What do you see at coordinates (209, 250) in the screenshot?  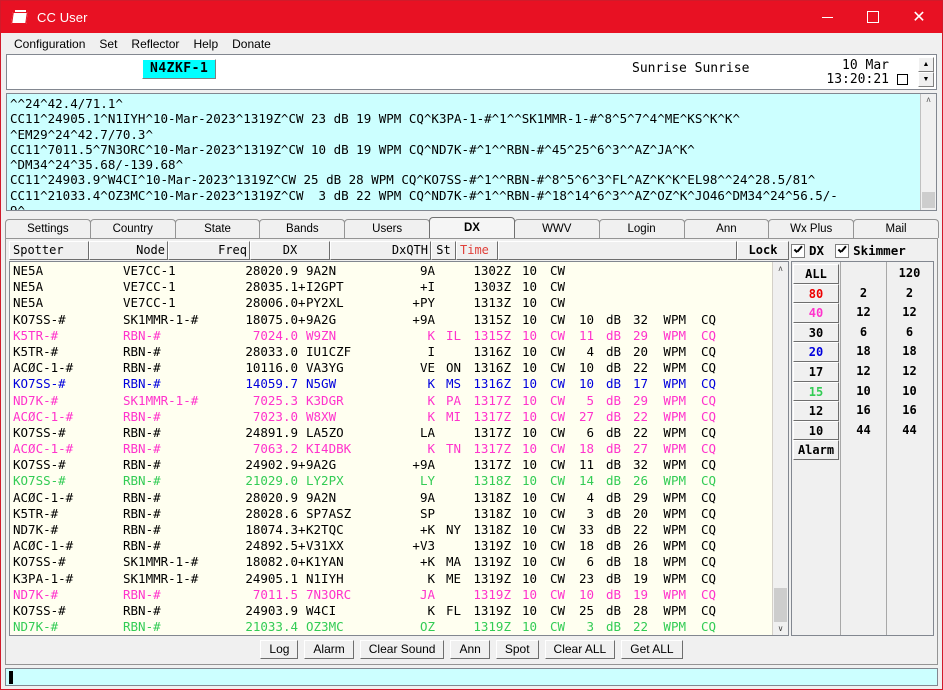 I see `column-header-freq: Freq` at bounding box center [209, 250].